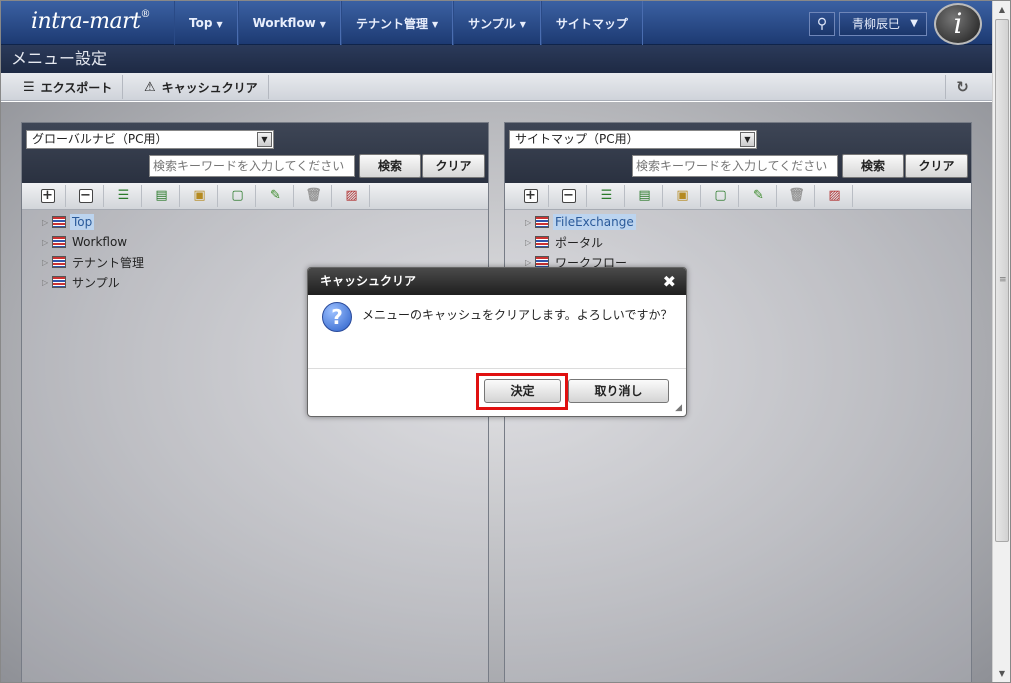 This screenshot has width=1011, height=683. Describe the element at coordinates (591, 23) in the screenshot. I see `nav-item-sitemap: サイトマップ` at that location.